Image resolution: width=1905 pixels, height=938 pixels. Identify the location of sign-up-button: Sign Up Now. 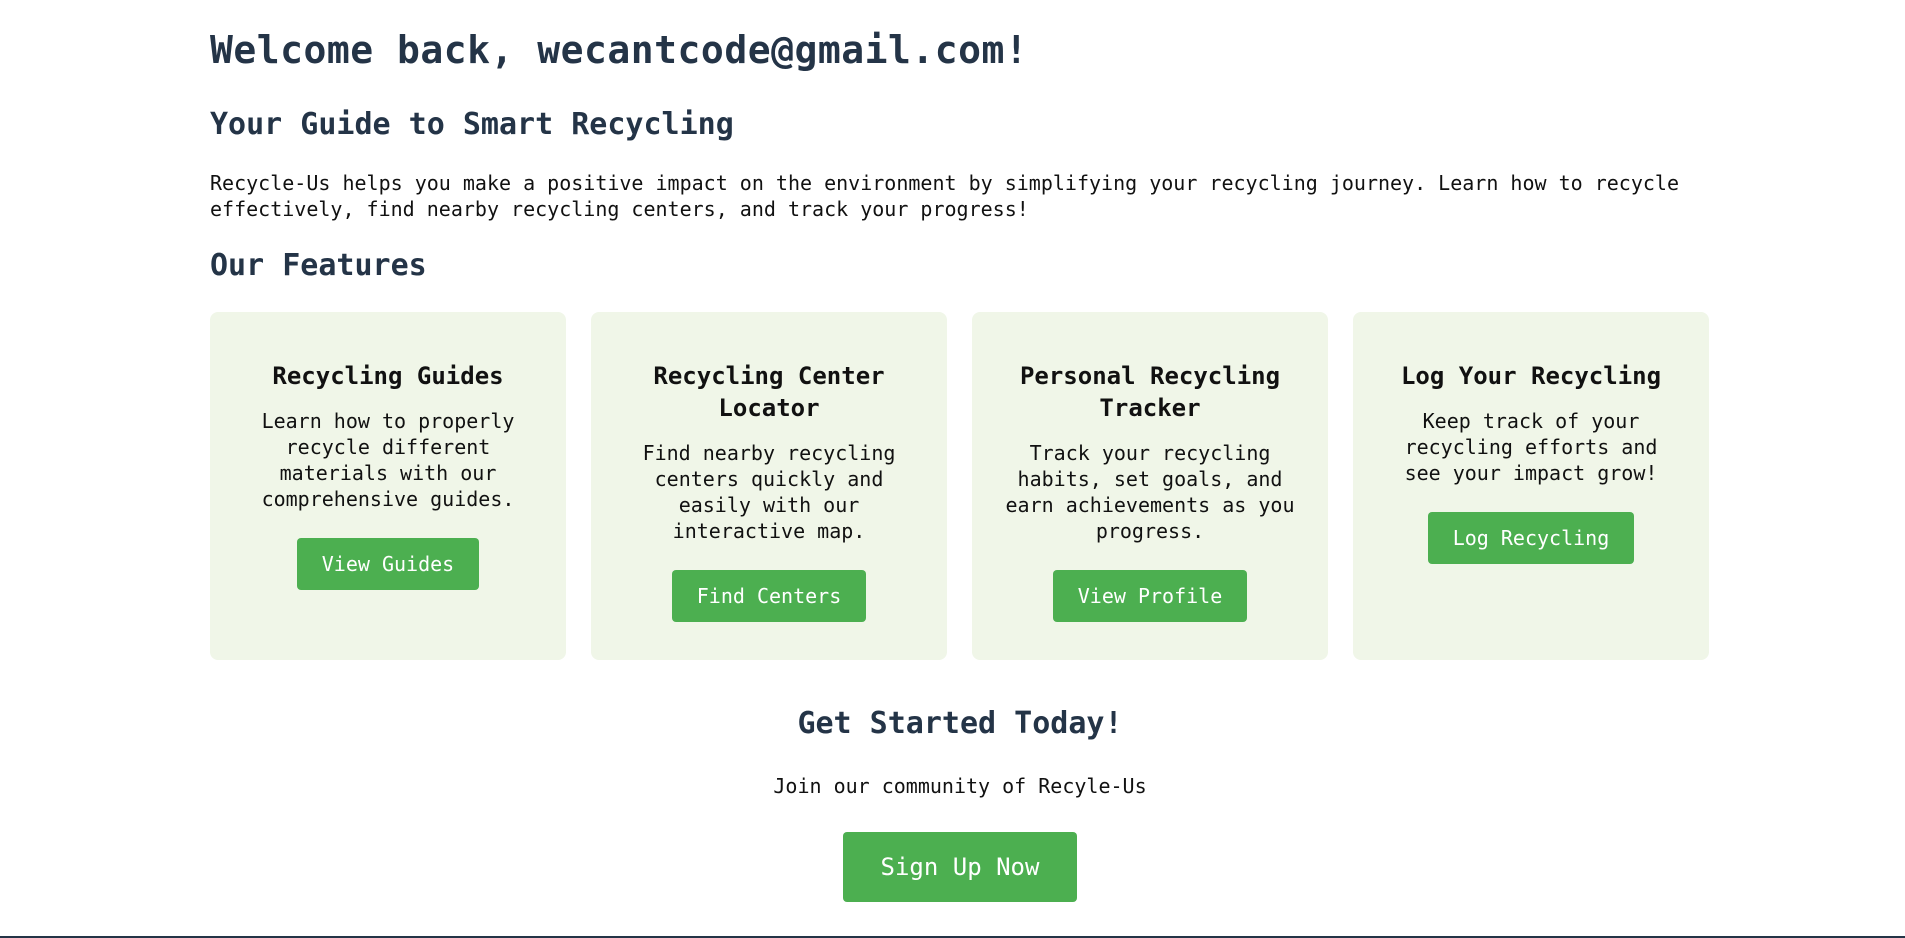
(960, 867).